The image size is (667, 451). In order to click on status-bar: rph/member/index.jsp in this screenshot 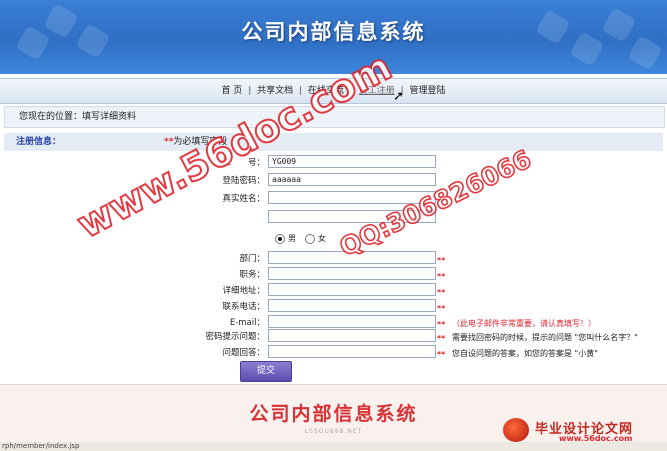, I will do `click(333, 446)`.